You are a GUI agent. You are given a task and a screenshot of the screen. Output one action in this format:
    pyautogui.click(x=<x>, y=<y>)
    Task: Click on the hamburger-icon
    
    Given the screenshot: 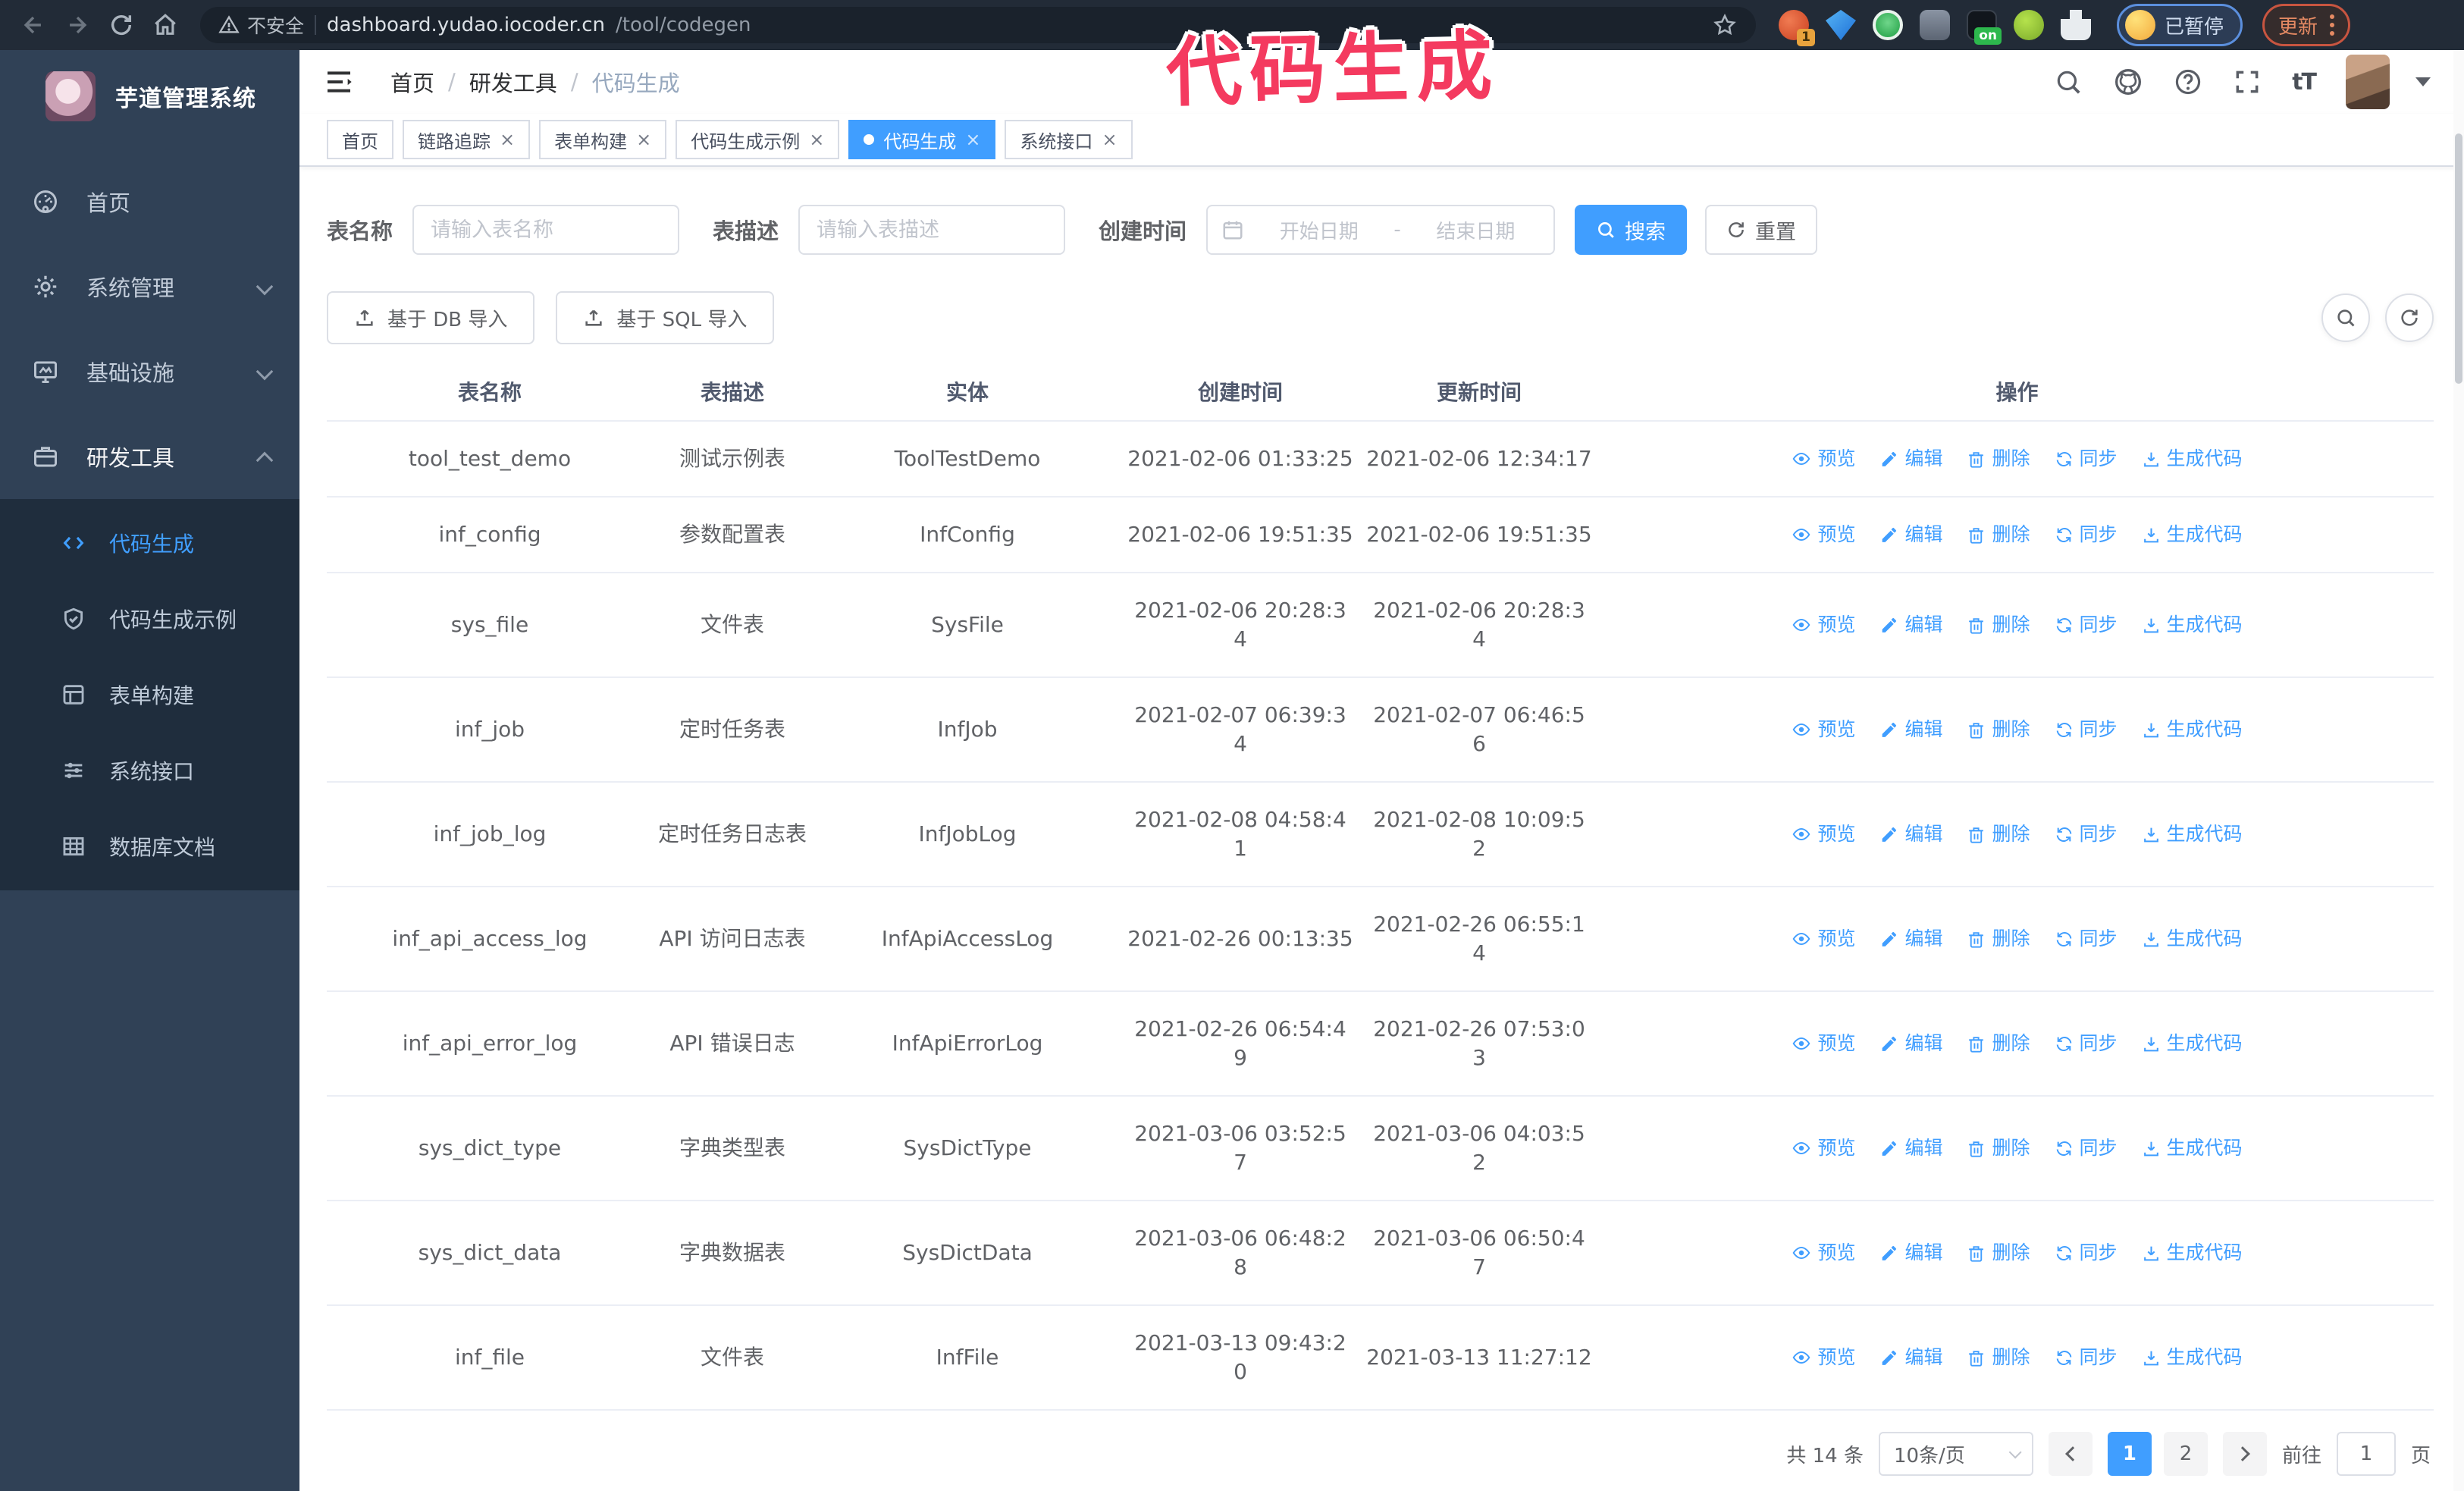 What is the action you would take?
    pyautogui.click(x=339, y=82)
    